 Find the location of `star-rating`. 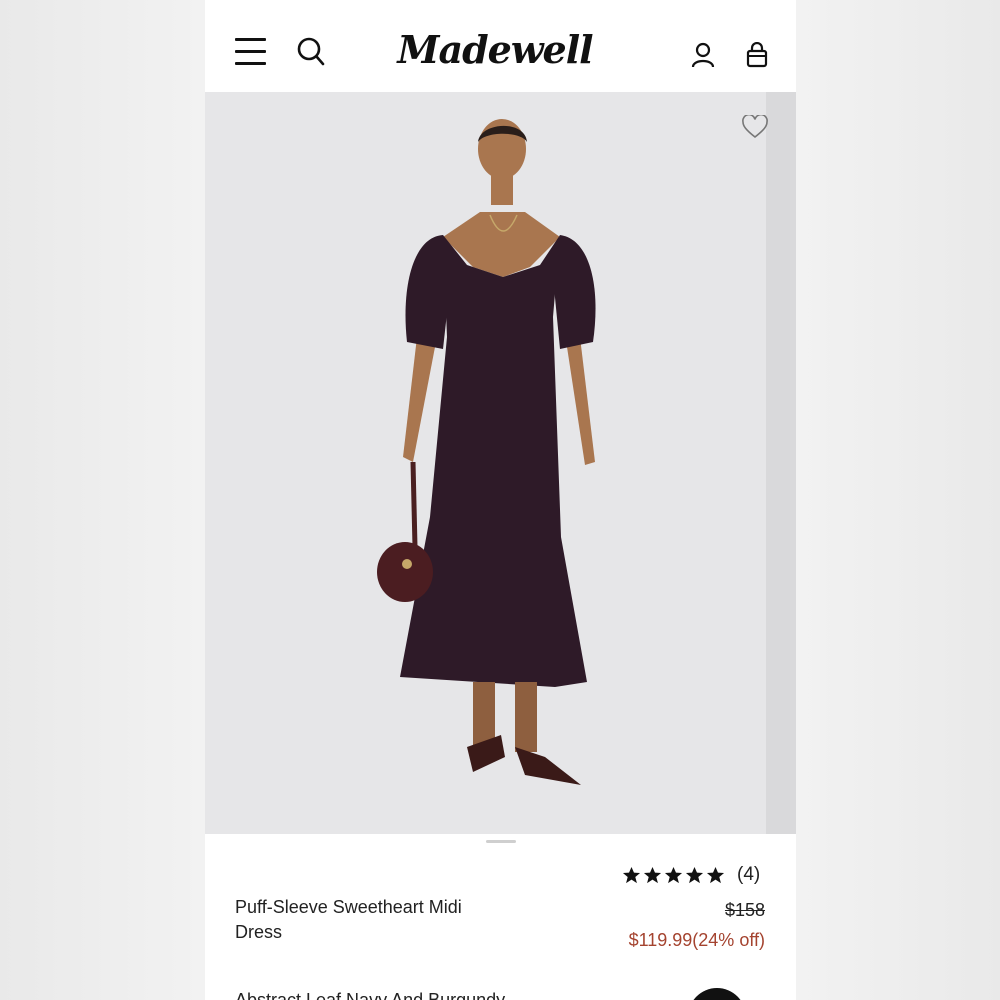

star-rating is located at coordinates (673, 875).